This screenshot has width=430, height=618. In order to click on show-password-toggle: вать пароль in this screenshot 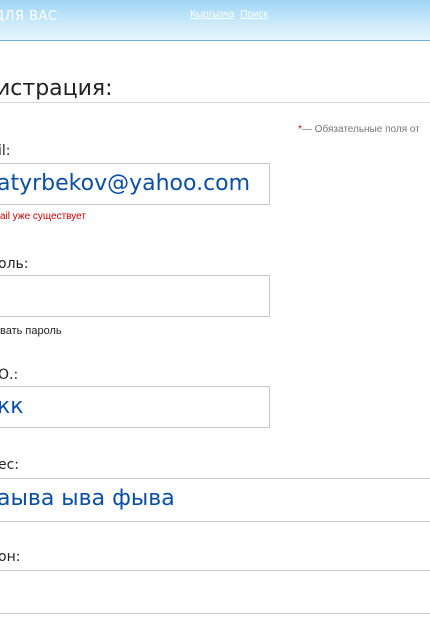, I will do `click(31, 331)`.